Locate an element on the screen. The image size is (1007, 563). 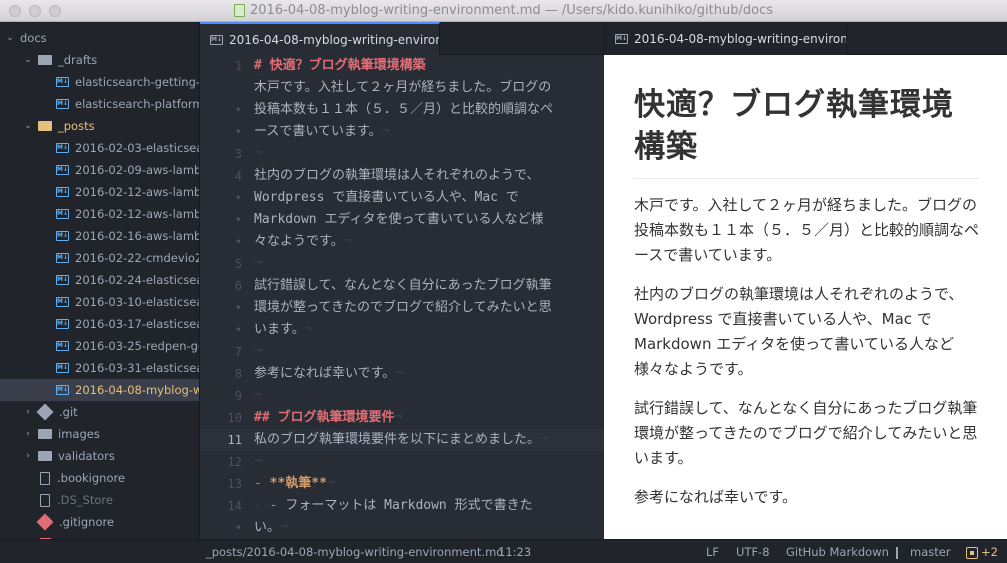
tree-item: .DS_Store is located at coordinates (99, 500).